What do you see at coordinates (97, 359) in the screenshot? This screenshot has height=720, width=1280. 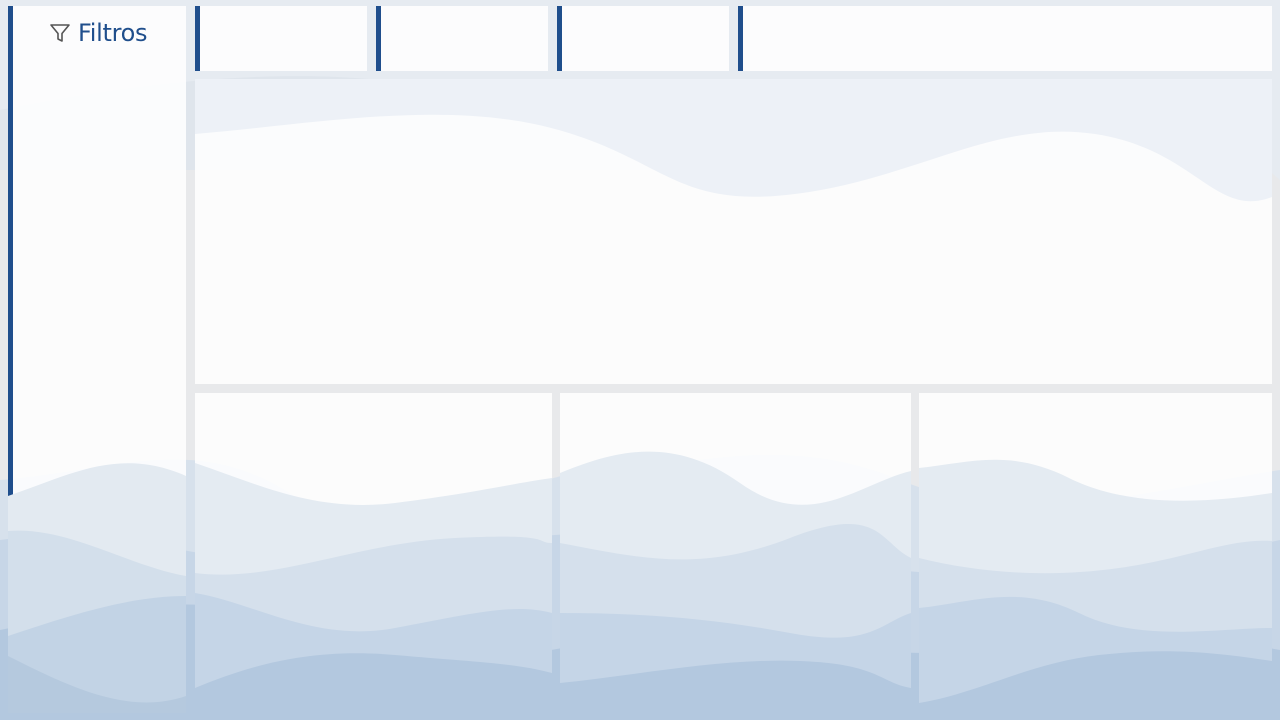 I see `filters-panel: Filtros` at bounding box center [97, 359].